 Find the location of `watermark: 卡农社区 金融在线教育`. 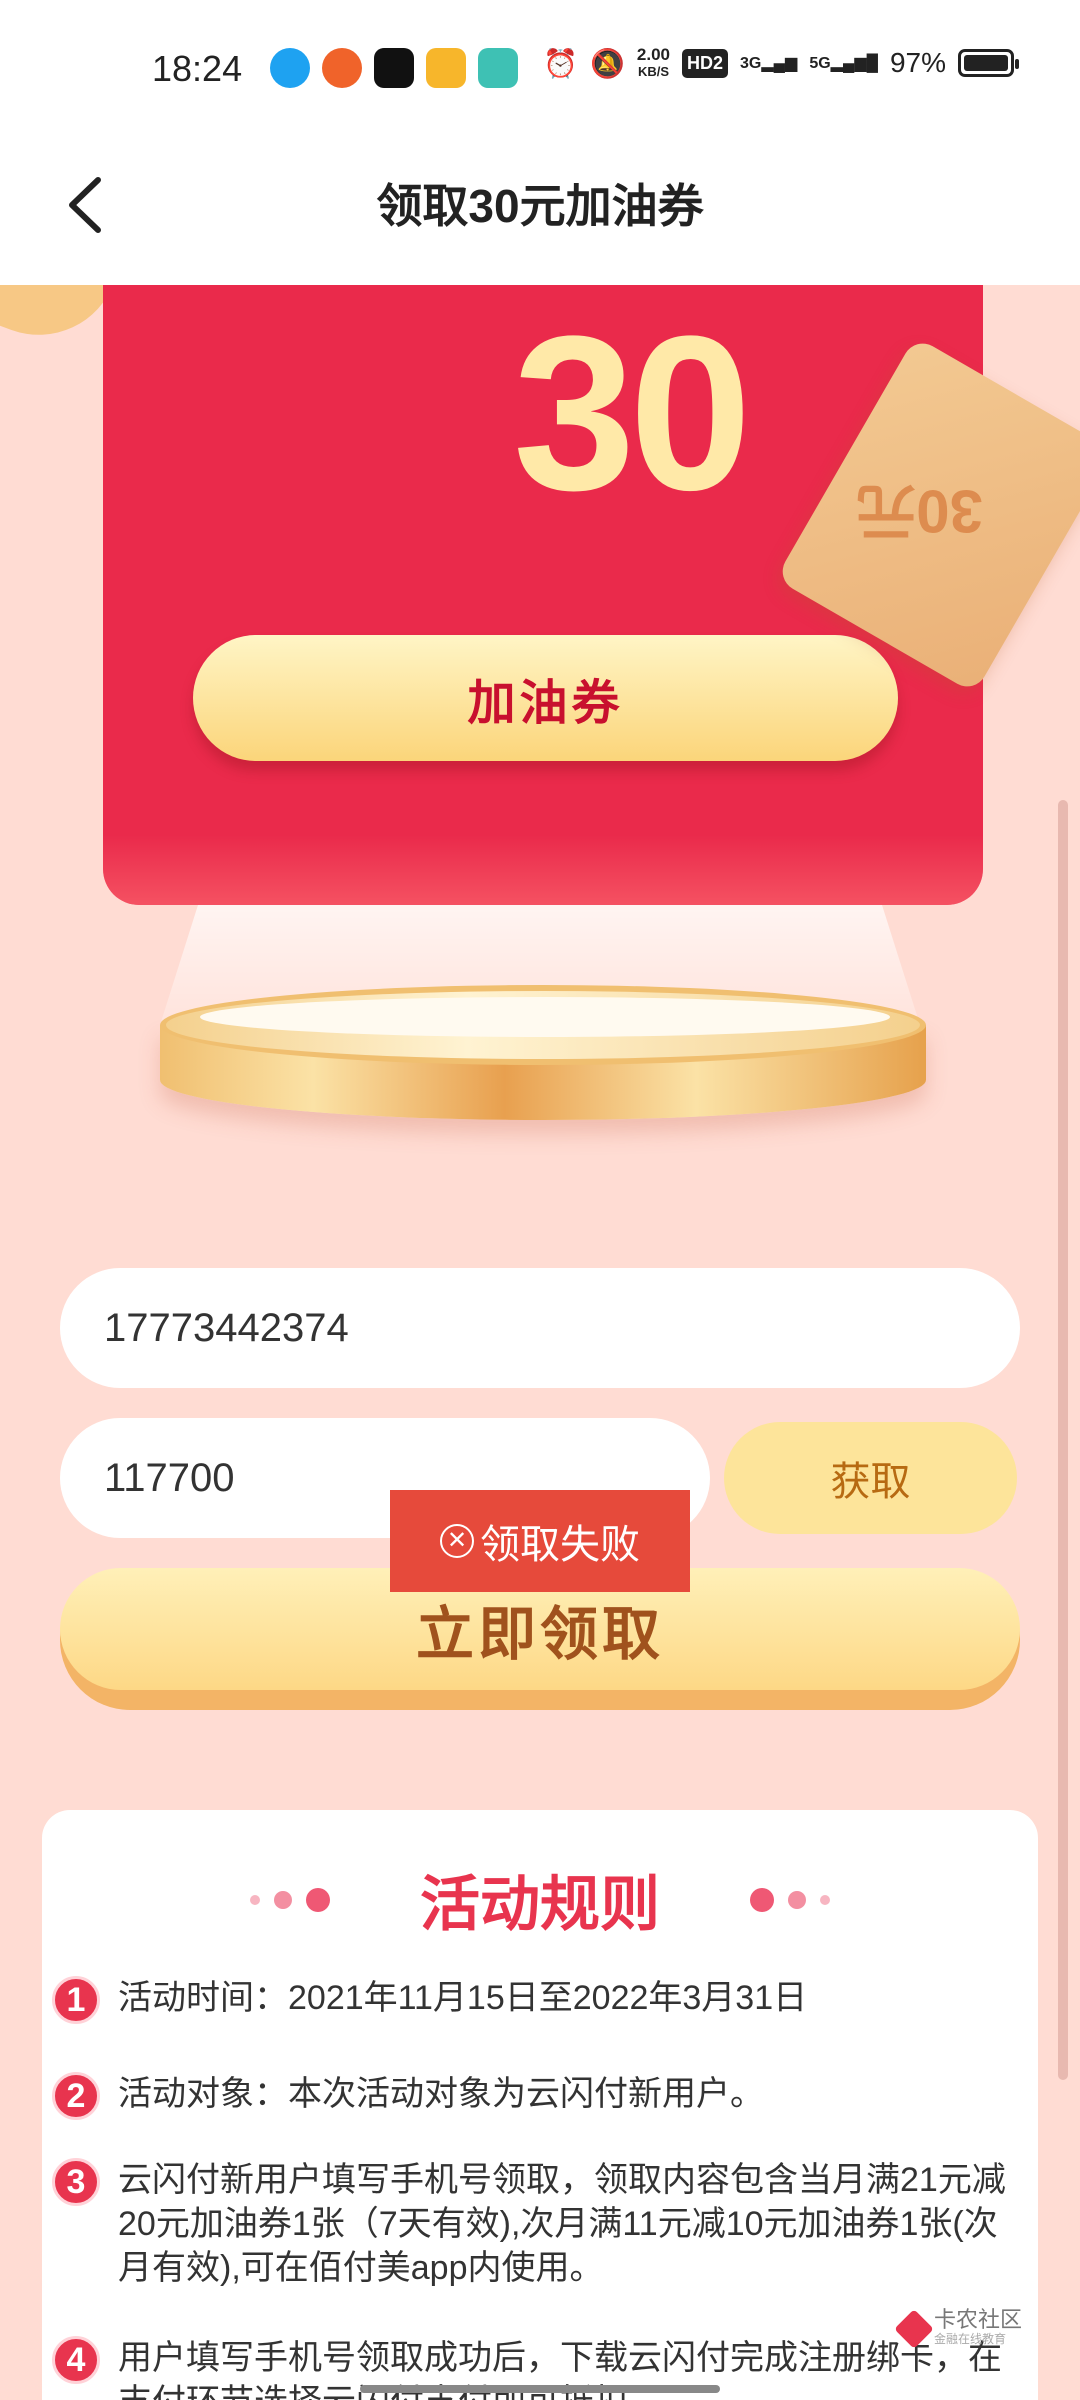

watermark: 卡农社区 金融在线教育 is located at coordinates (958, 2329).